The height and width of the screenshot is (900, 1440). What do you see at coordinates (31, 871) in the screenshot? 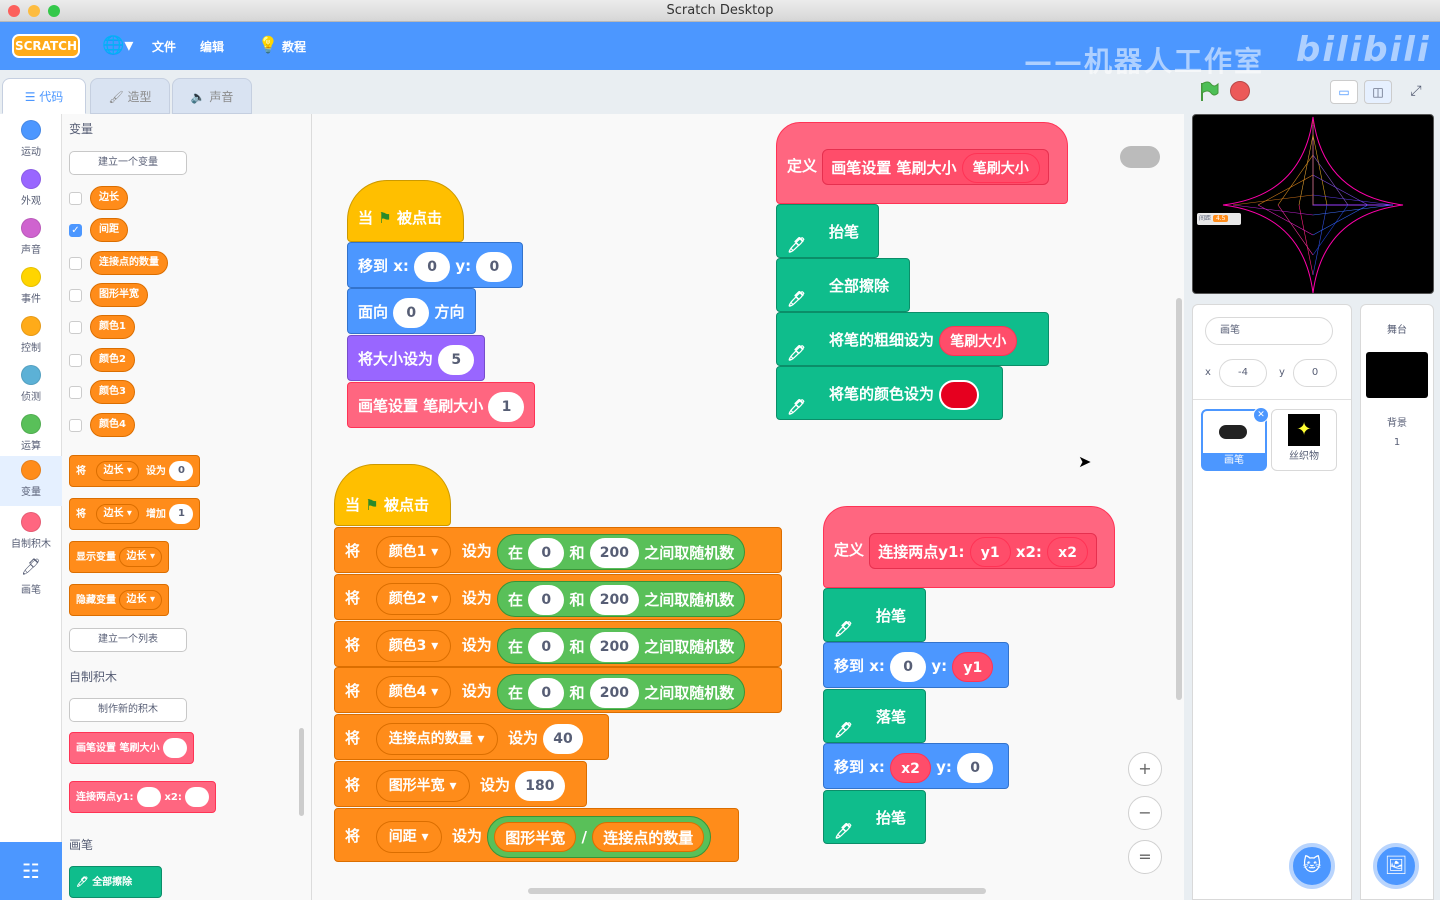
I see `add-extension-button: ☷` at bounding box center [31, 871].